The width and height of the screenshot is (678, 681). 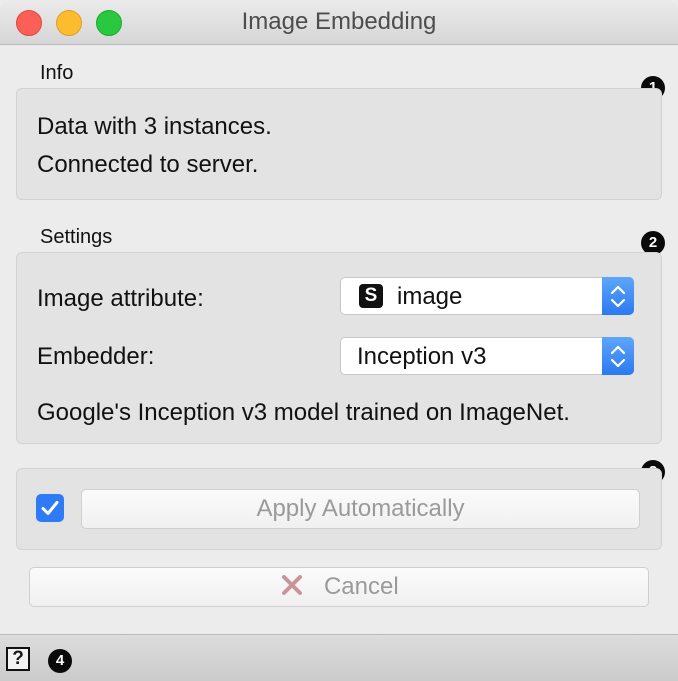 What do you see at coordinates (120, 298) in the screenshot?
I see `image-attribute-label: Image attribute:` at bounding box center [120, 298].